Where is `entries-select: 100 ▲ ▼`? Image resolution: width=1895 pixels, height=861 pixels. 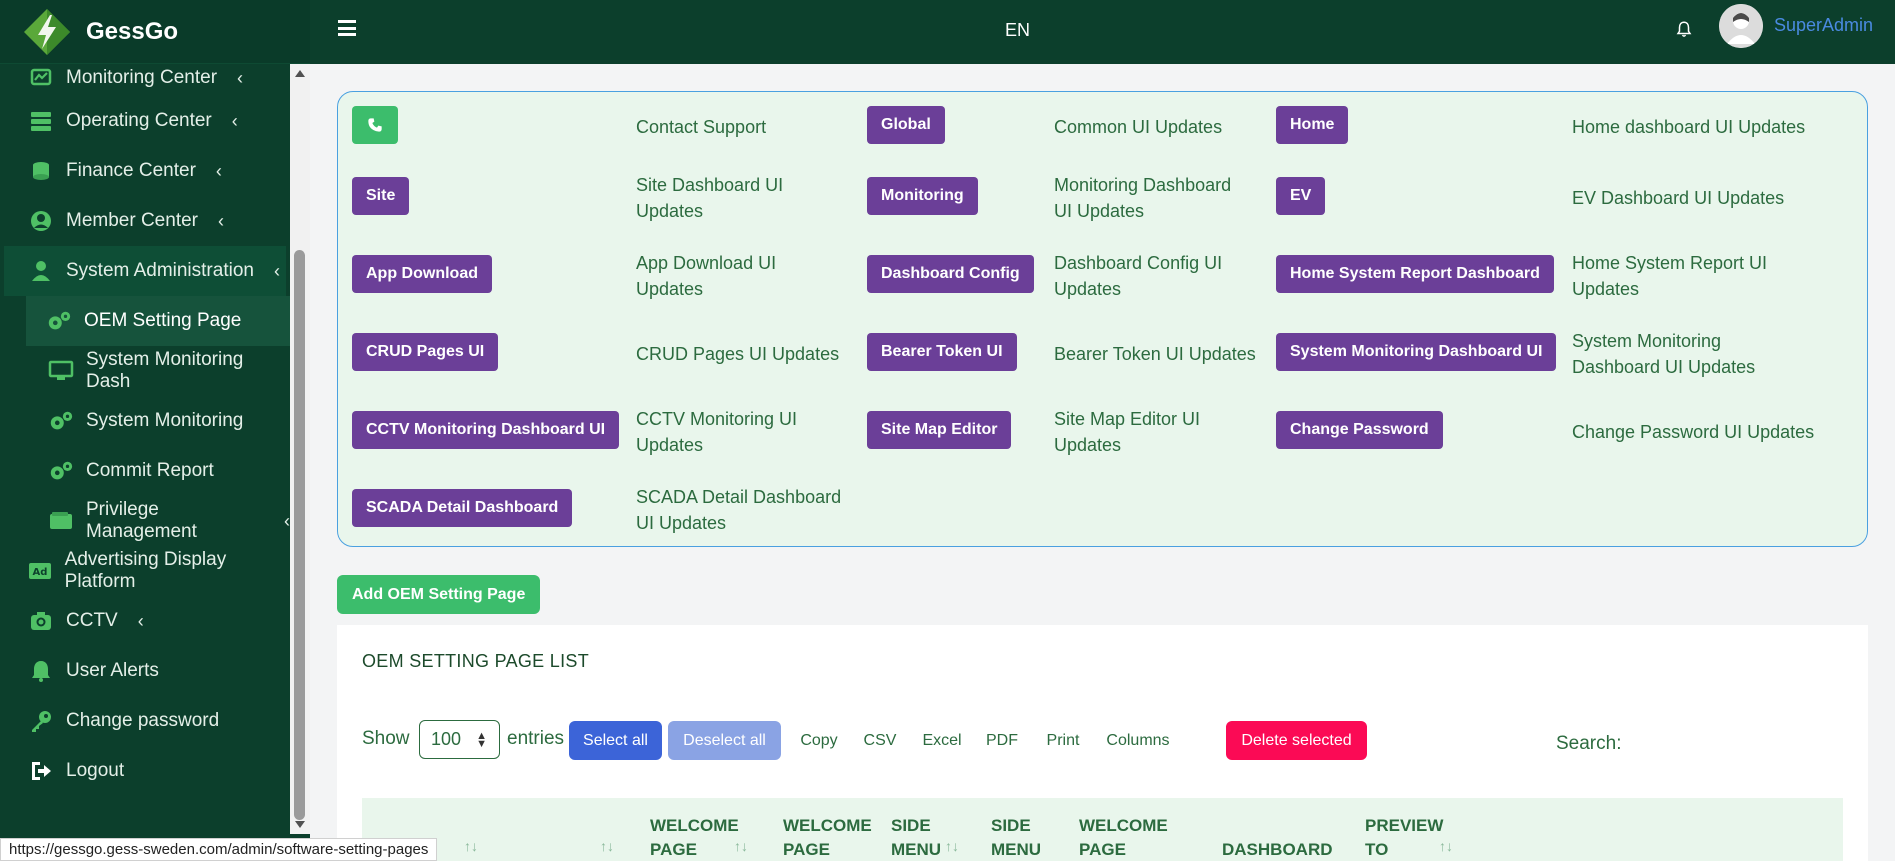 entries-select: 100 ▲ ▼ is located at coordinates (459, 739).